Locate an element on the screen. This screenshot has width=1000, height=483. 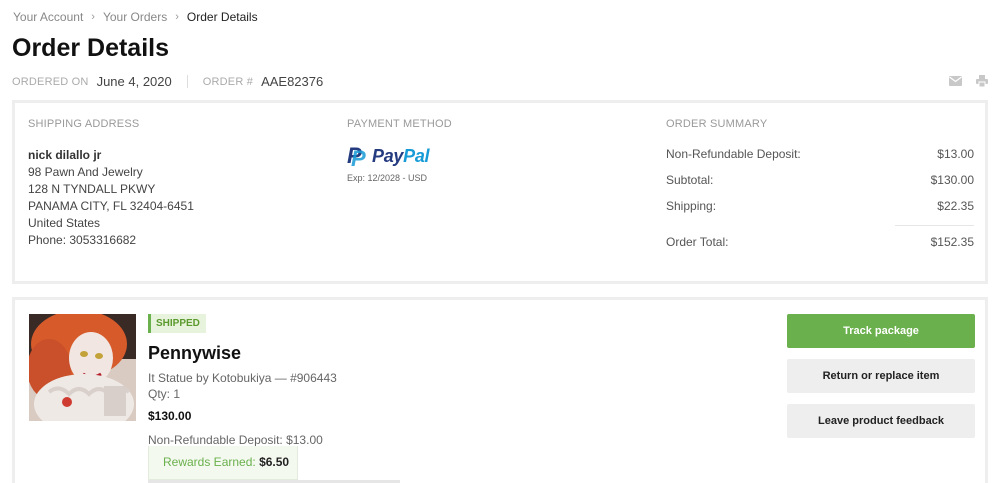
summary-row-value: $130.00 is located at coordinates (952, 180).